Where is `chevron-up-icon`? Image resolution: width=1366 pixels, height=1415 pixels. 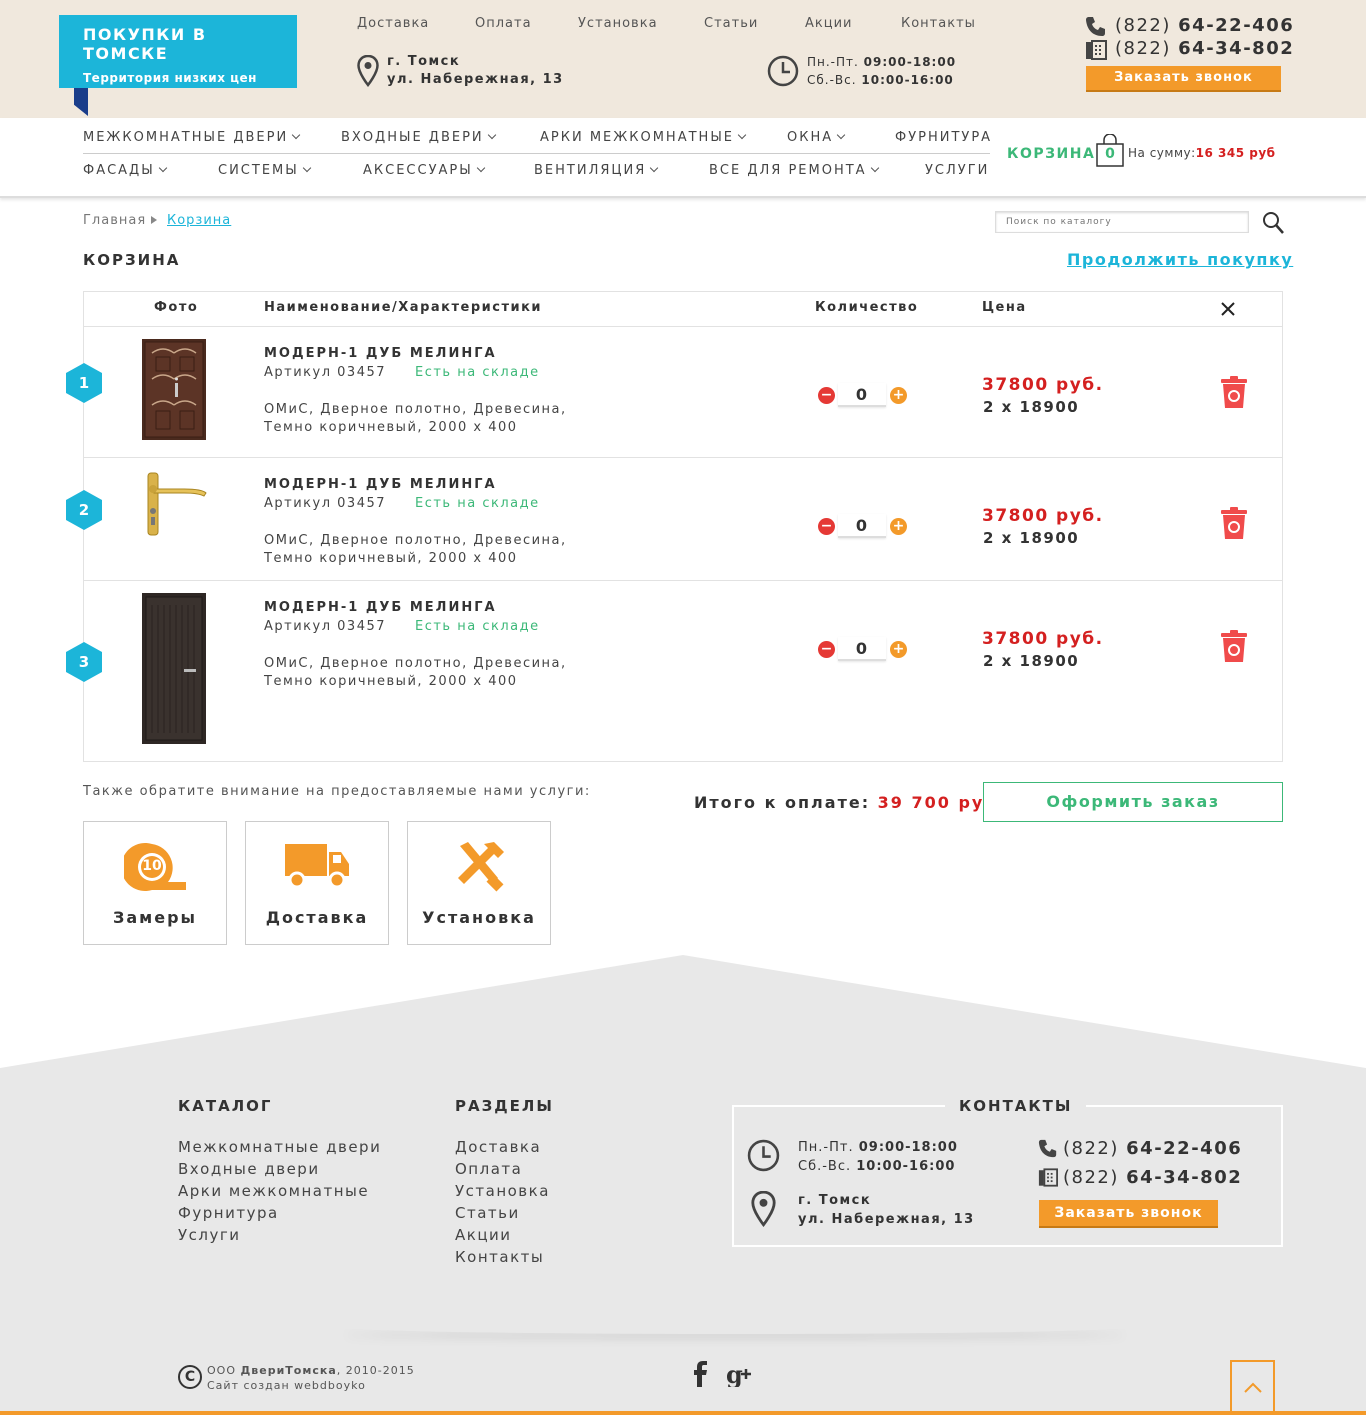
chevron-up-icon is located at coordinates (1253, 1387).